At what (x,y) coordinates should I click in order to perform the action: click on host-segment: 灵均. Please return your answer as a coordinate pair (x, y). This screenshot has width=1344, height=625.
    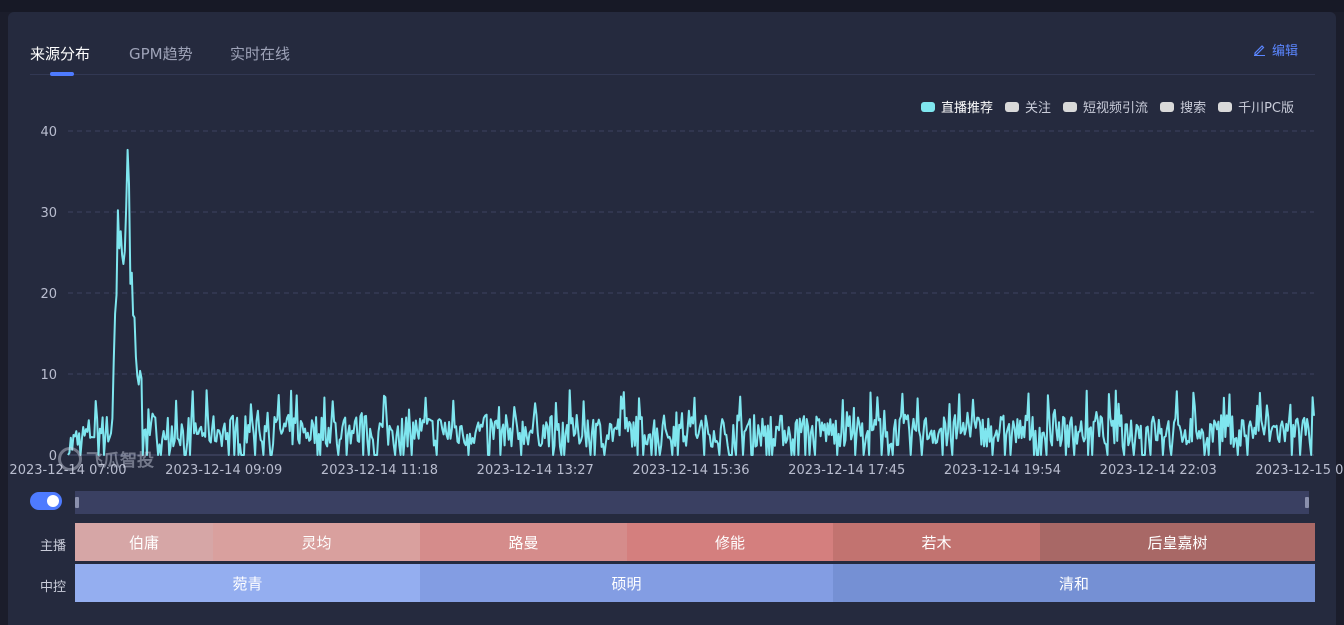
    Looking at the image, I should click on (316, 542).